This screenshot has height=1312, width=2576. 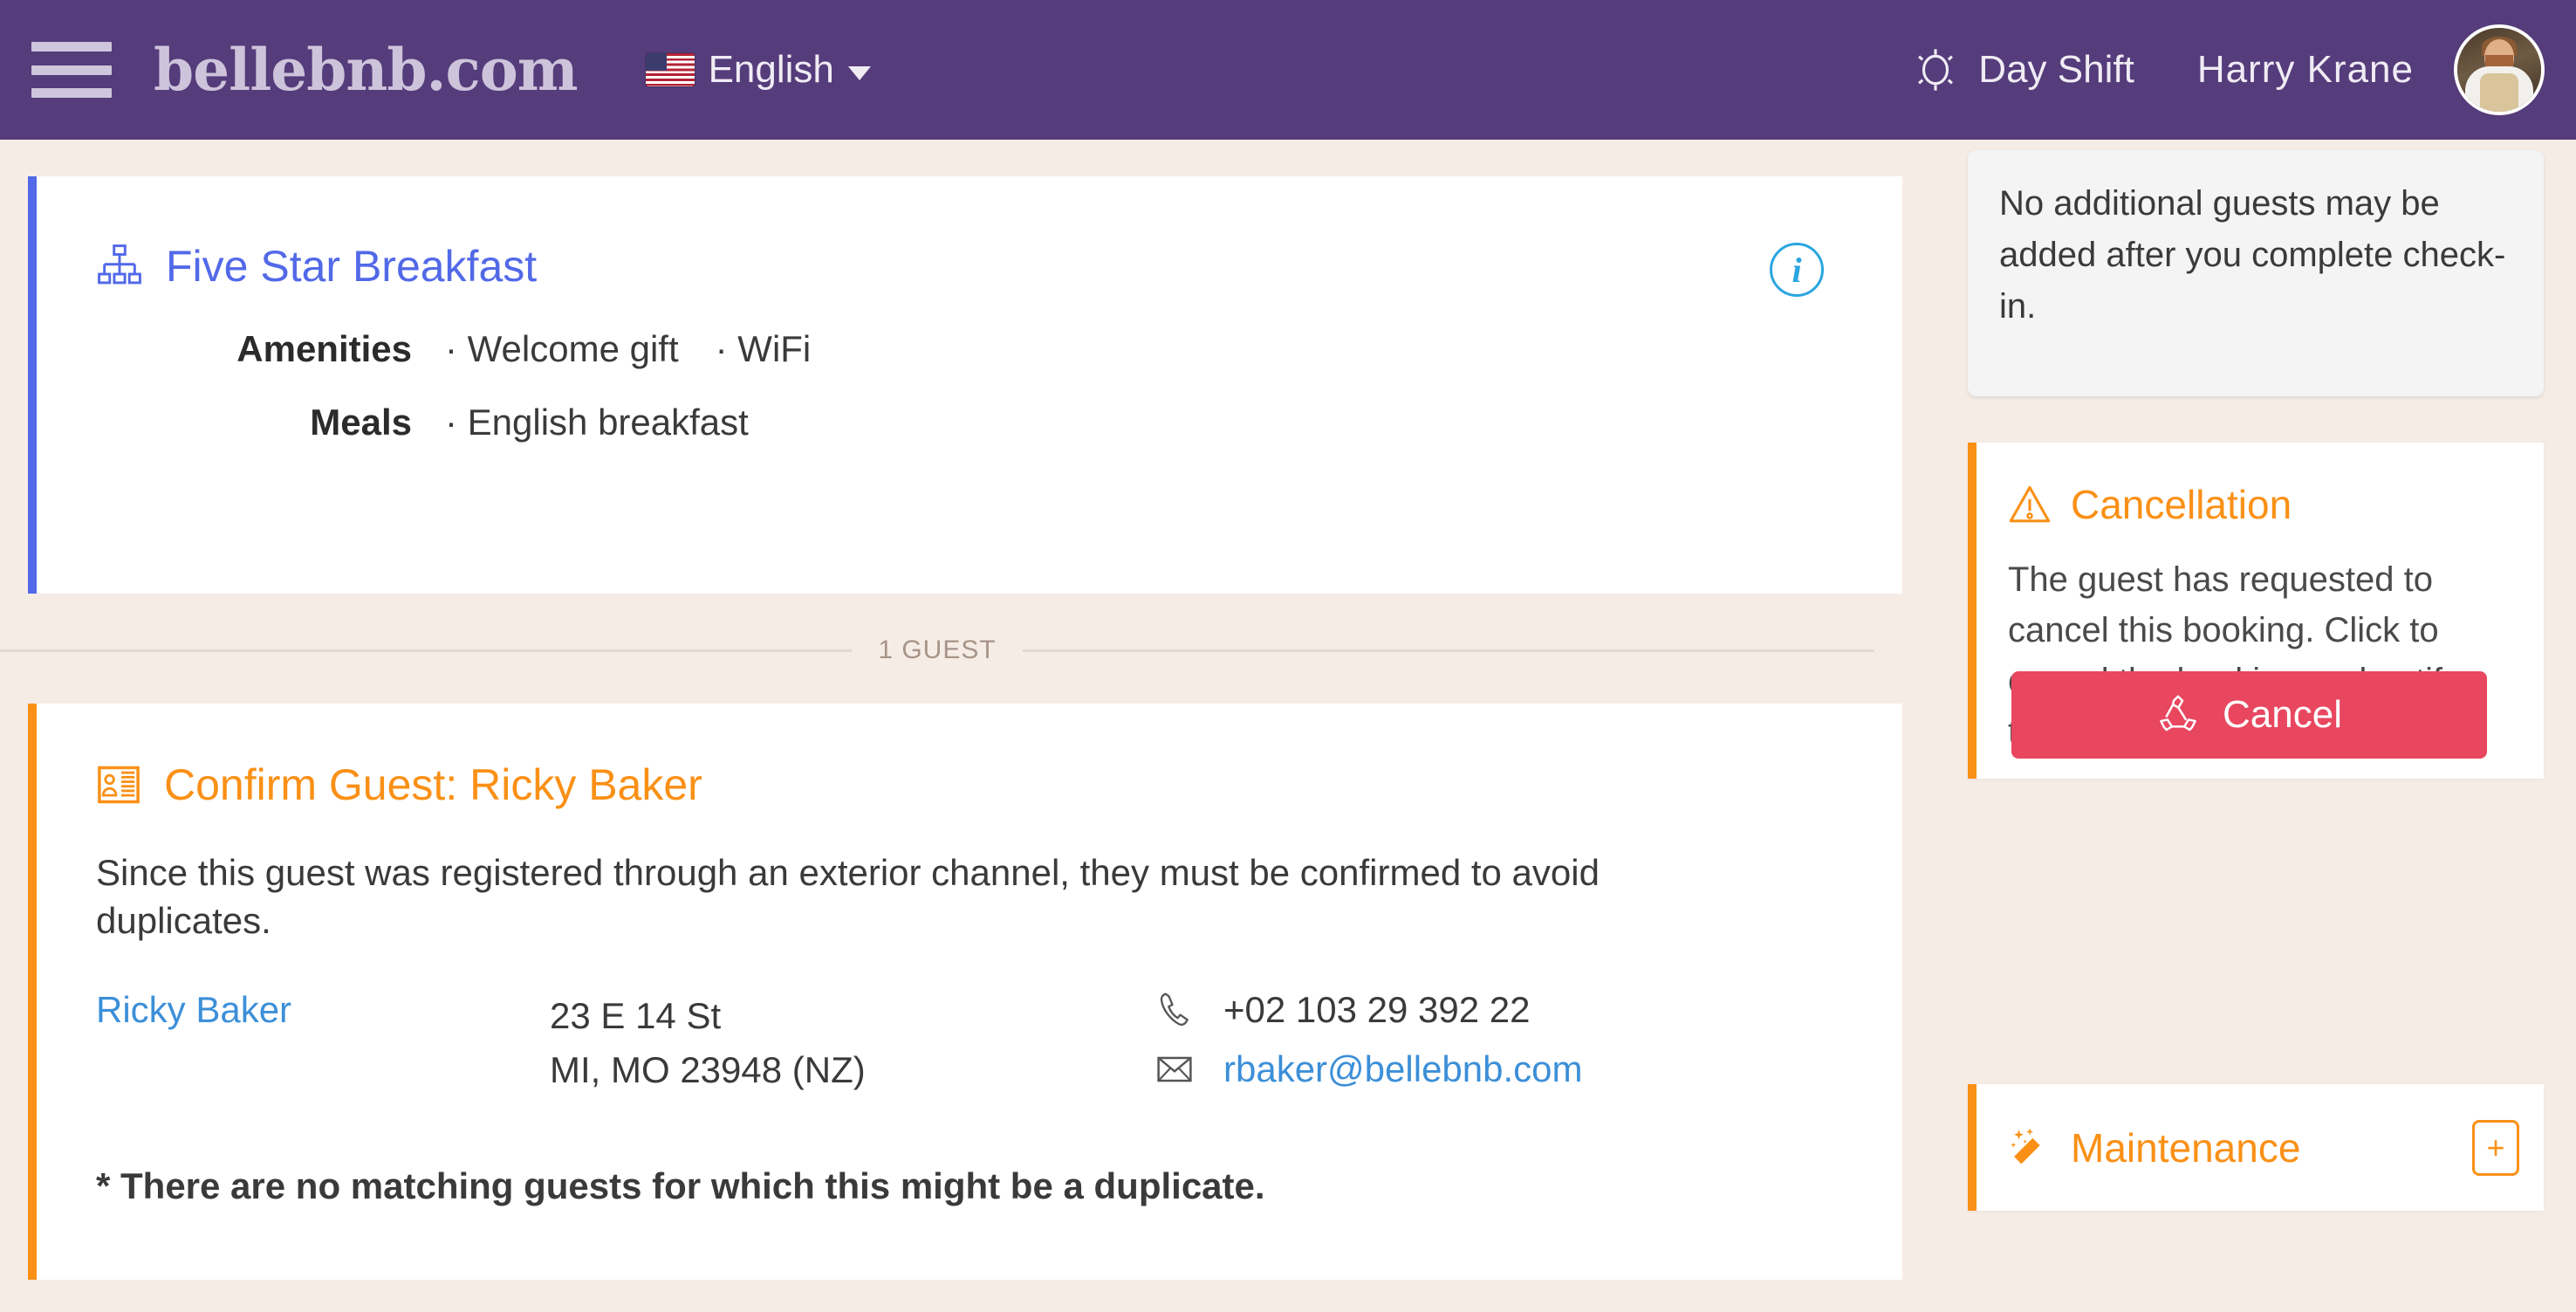 What do you see at coordinates (1377, 1009) in the screenshot?
I see `guest-phone: +02 103 29 392 22` at bounding box center [1377, 1009].